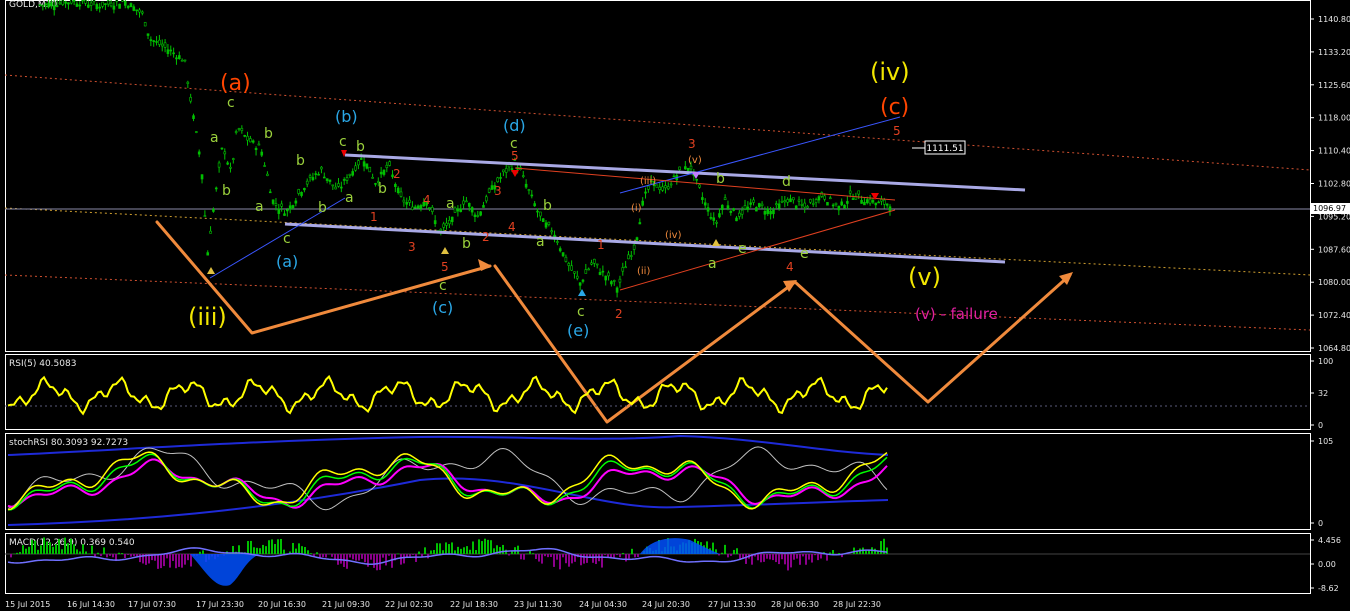 The width and height of the screenshot is (1350, 611). Describe the element at coordinates (924, 277) in the screenshot. I see `wave-label-v-yellow: (v)` at that location.